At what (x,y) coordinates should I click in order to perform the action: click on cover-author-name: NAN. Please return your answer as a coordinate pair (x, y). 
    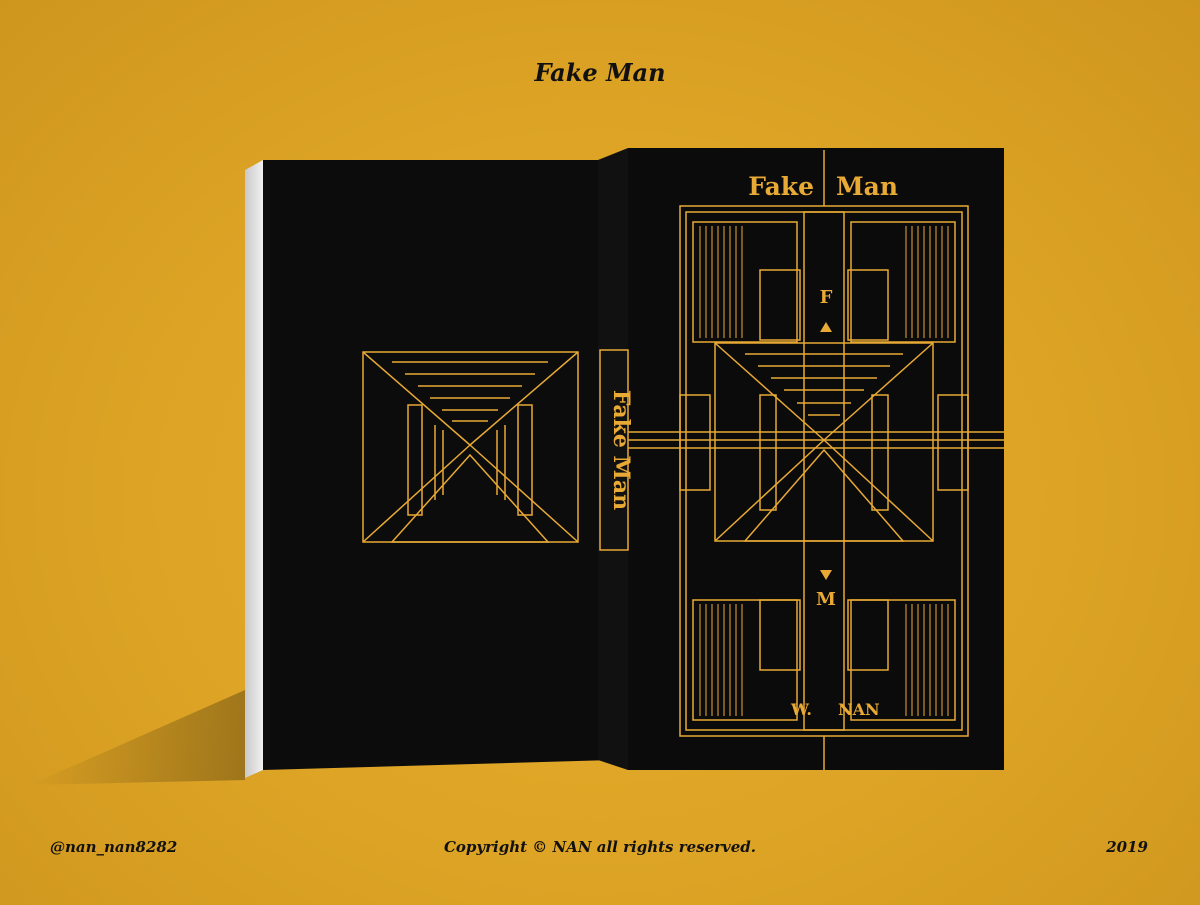
    Looking at the image, I should click on (859, 709).